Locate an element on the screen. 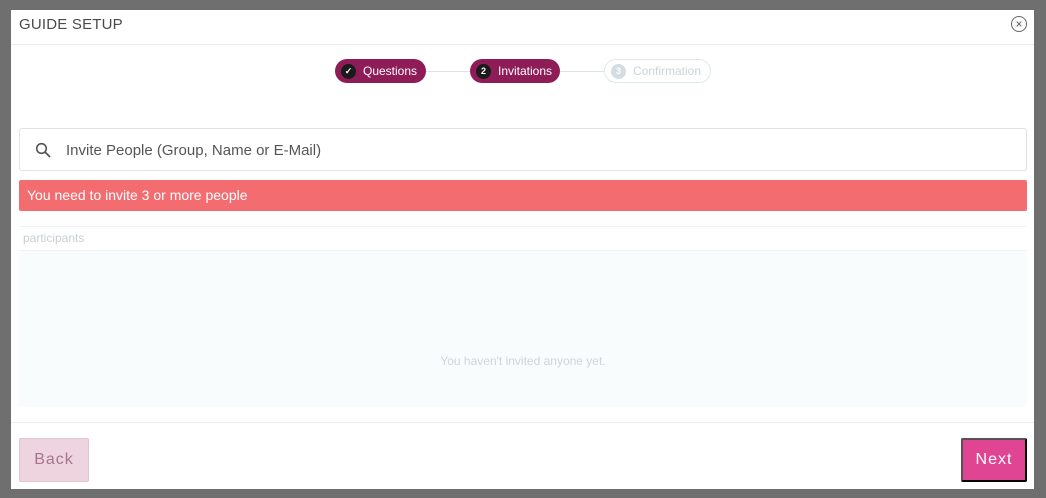 This screenshot has width=1046, height=498. step-questions: ✓ Questions is located at coordinates (380, 71).